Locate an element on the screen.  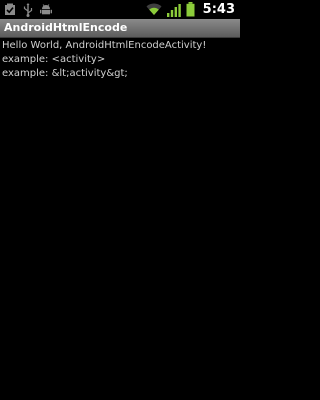
example-decoded-text: example: <activity> is located at coordinates (54, 59).